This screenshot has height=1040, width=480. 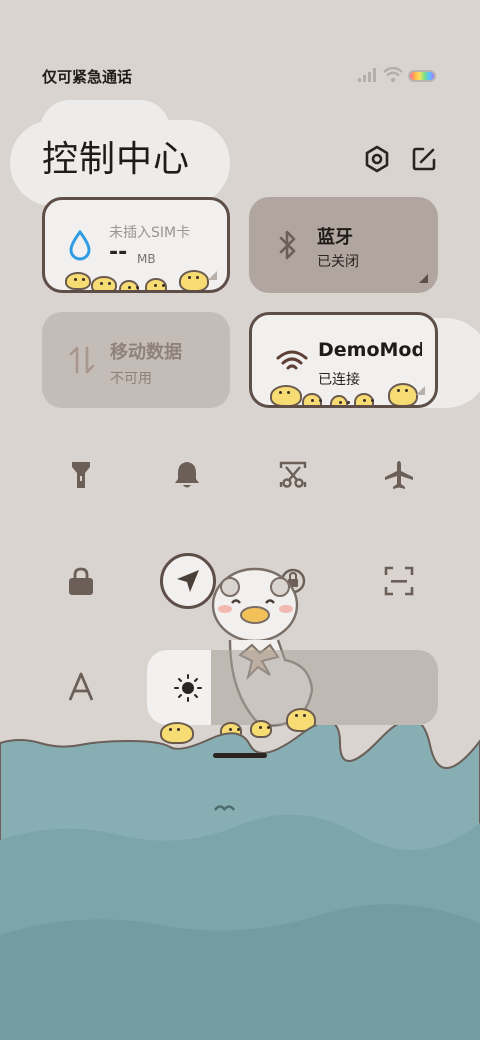 I want to click on bluetooth-icon, so click(x=287, y=245).